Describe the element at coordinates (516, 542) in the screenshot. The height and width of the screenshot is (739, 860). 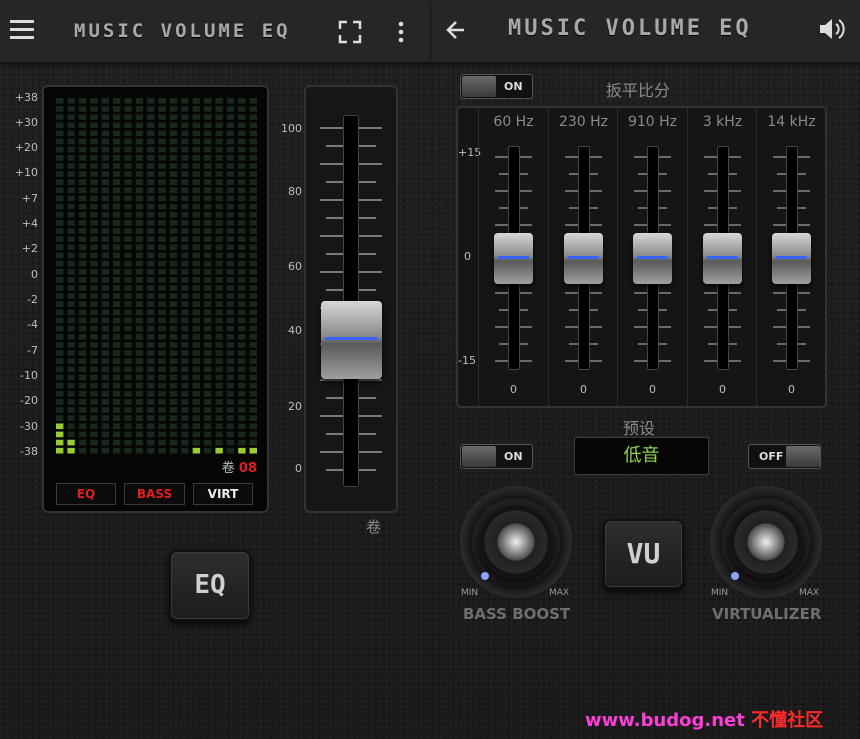
I see `bass-boost-knob` at that location.